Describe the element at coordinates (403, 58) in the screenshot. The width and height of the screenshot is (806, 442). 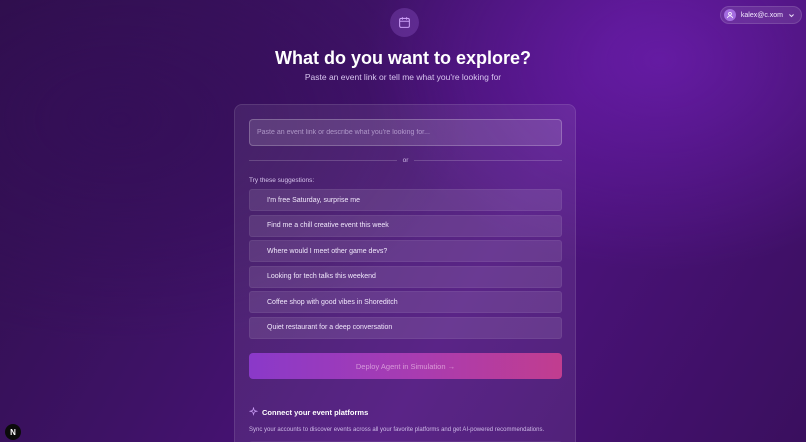
I see `page-title: What do you want to explore?` at that location.